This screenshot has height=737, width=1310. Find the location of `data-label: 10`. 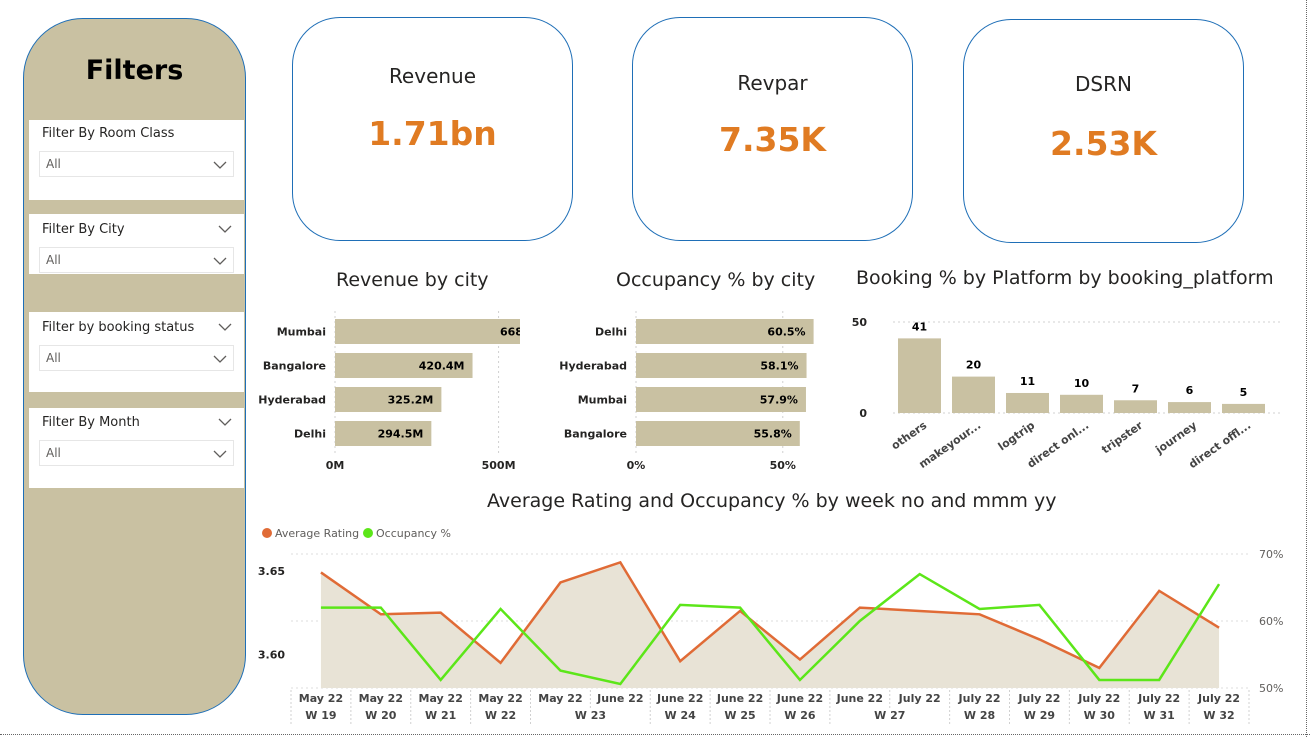

data-label: 10 is located at coordinates (1082, 383).